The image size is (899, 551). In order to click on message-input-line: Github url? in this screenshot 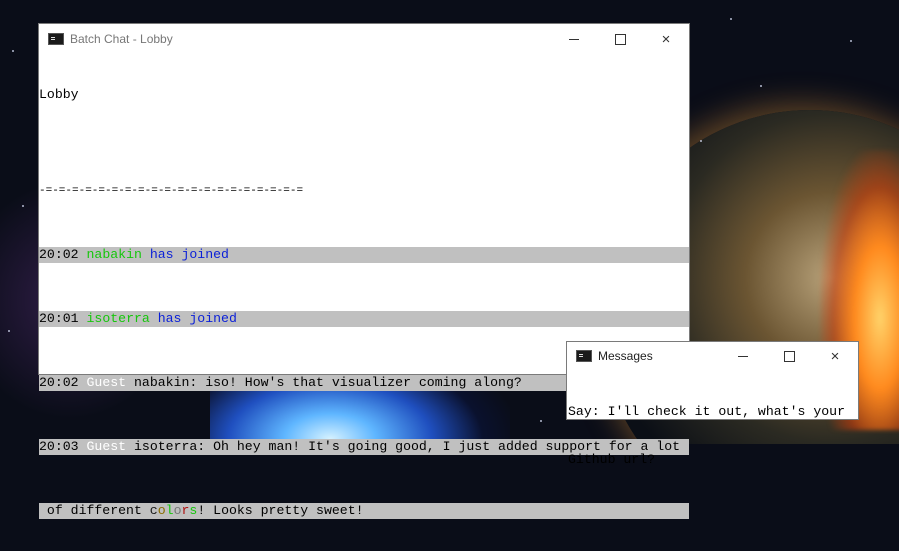, I will do `click(713, 460)`.